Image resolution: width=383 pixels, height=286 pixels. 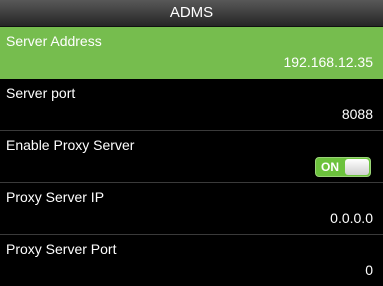 I want to click on toggle-knob, so click(x=357, y=167).